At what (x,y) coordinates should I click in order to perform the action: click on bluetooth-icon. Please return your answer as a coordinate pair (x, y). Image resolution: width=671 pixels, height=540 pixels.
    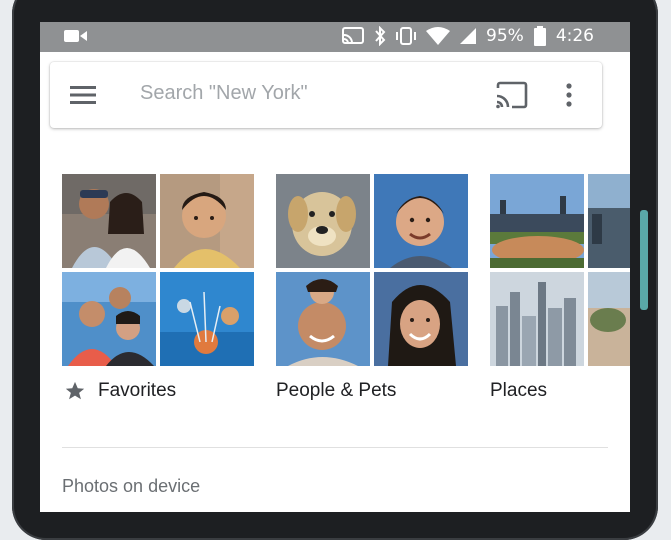
    Looking at the image, I should click on (380, 36).